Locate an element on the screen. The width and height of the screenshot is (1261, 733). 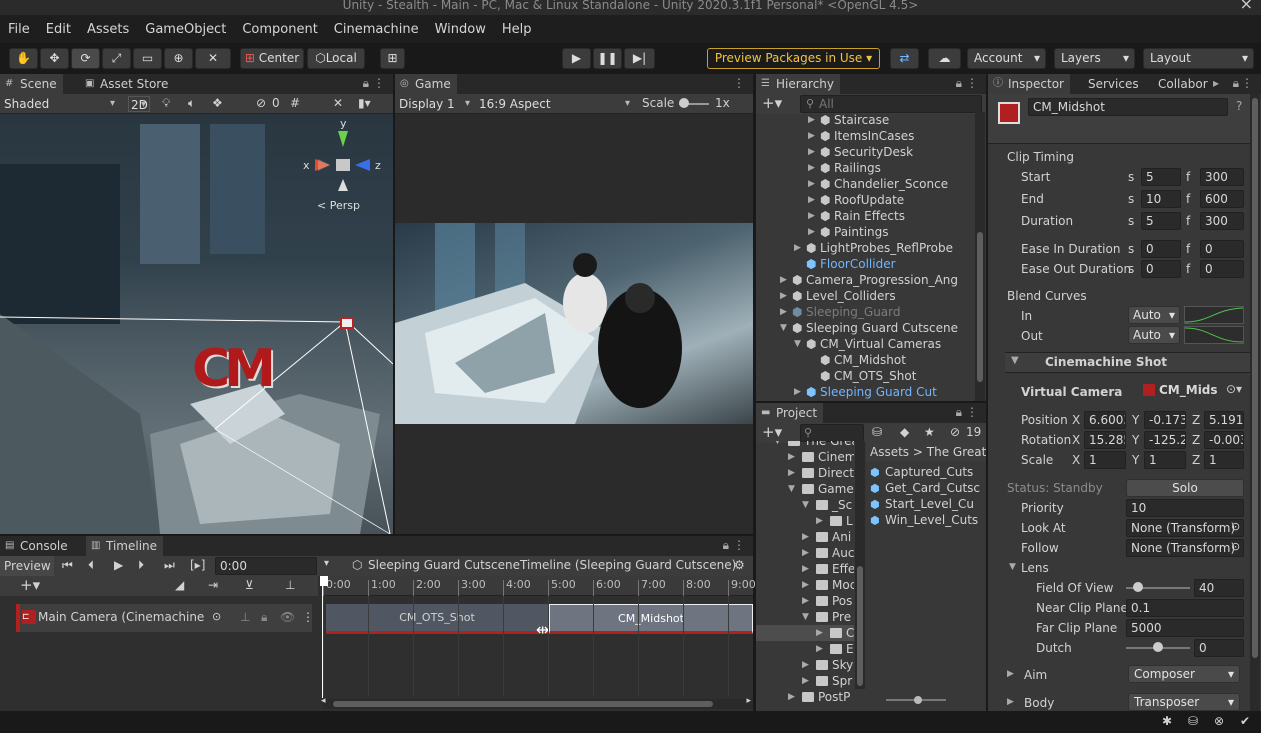
camera-icon: ▮▾ is located at coordinates (364, 103).